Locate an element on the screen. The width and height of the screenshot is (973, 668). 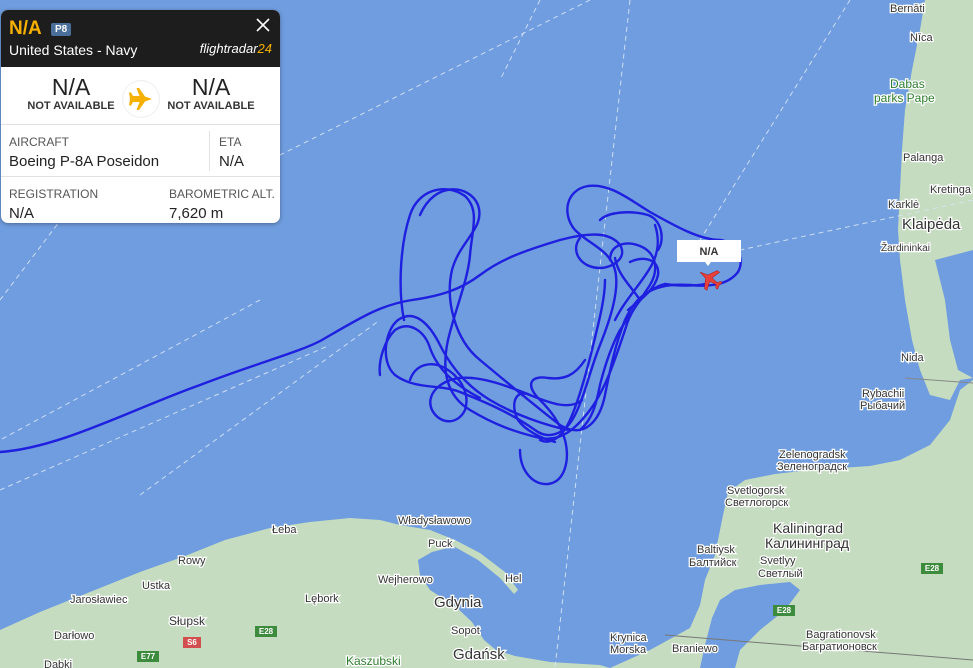
place-karkle: Karklė is located at coordinates (903, 205).